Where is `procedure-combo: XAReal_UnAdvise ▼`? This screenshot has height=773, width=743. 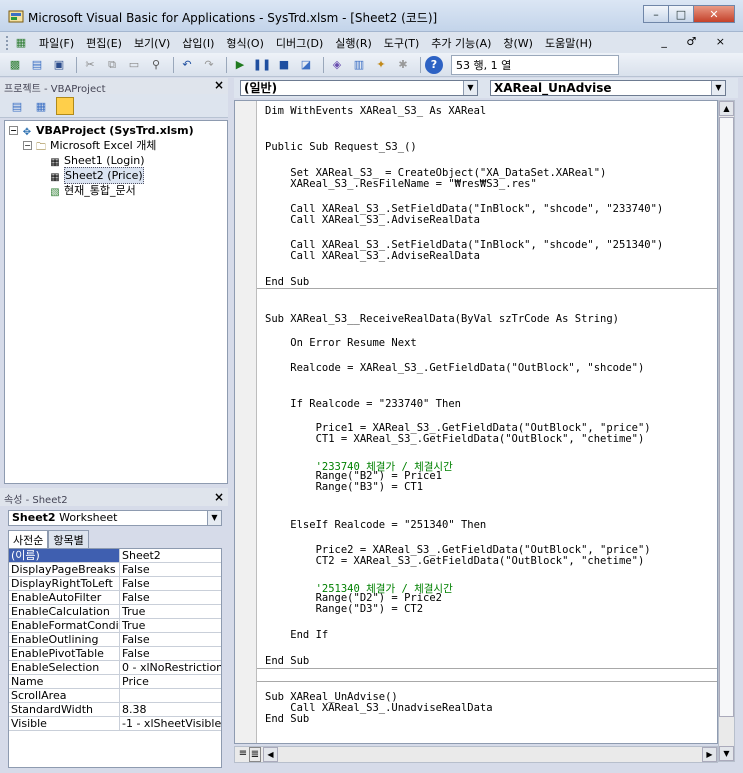
procedure-combo: XAReal_UnAdvise ▼ is located at coordinates (608, 88).